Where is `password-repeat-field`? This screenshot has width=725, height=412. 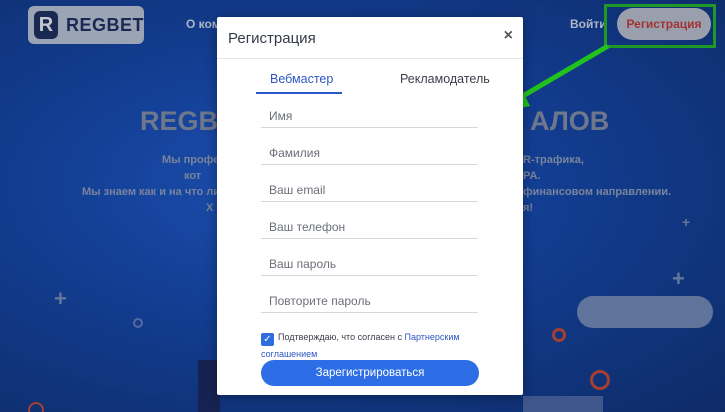 password-repeat-field is located at coordinates (369, 301).